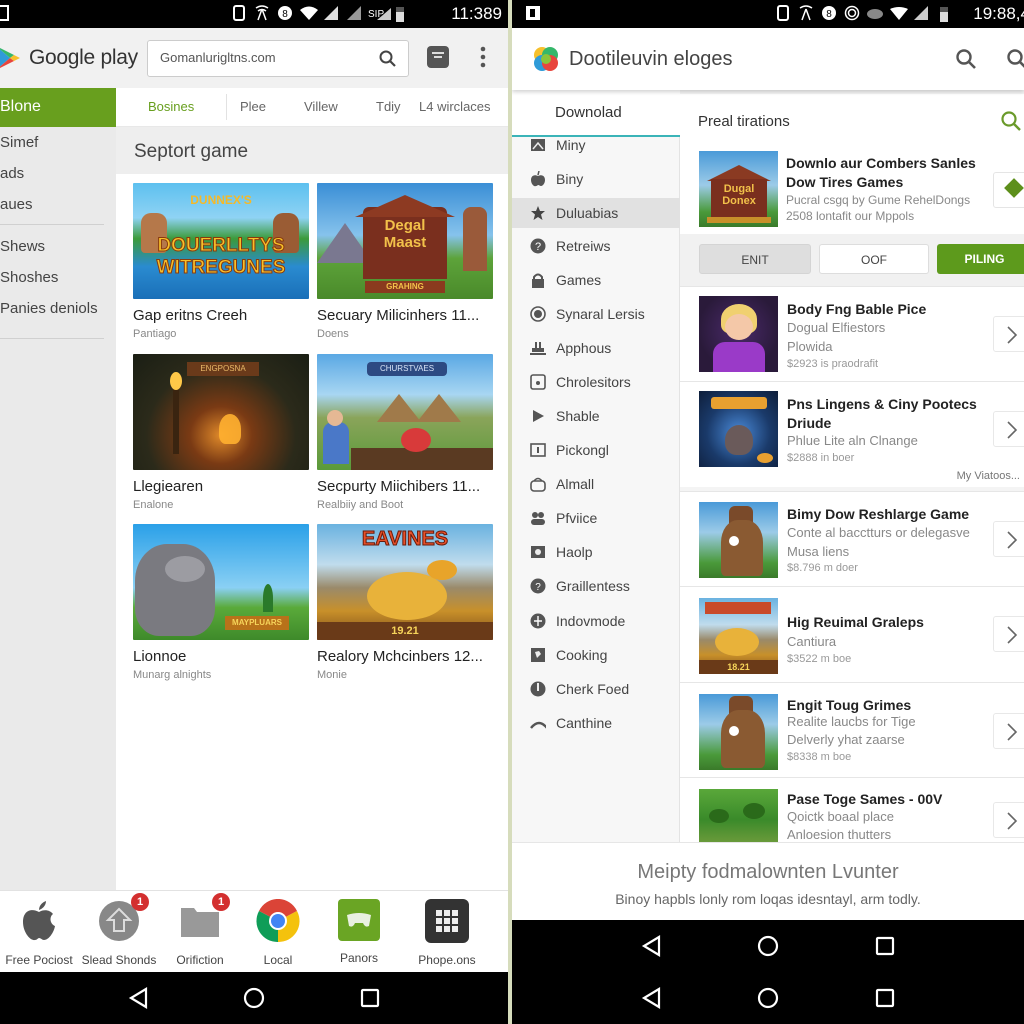  I want to click on folder-icon: 1, so click(204, 918).